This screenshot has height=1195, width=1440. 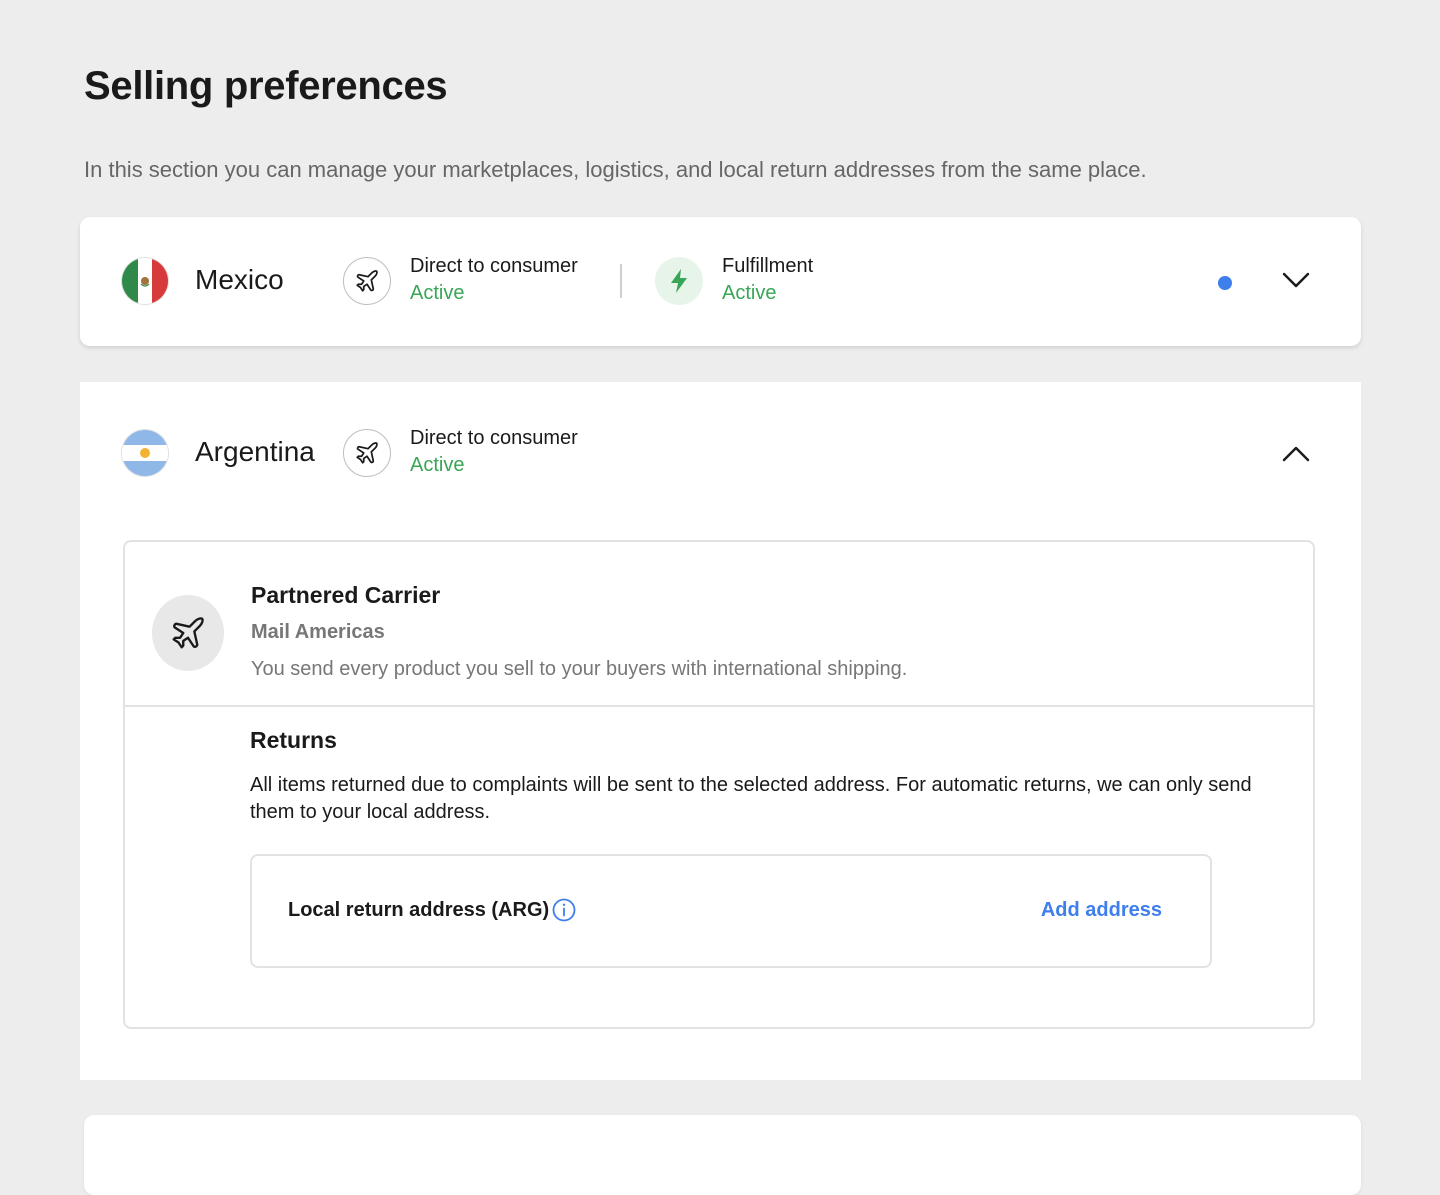 I want to click on carrier-title: Partnered Carrier, so click(x=346, y=595).